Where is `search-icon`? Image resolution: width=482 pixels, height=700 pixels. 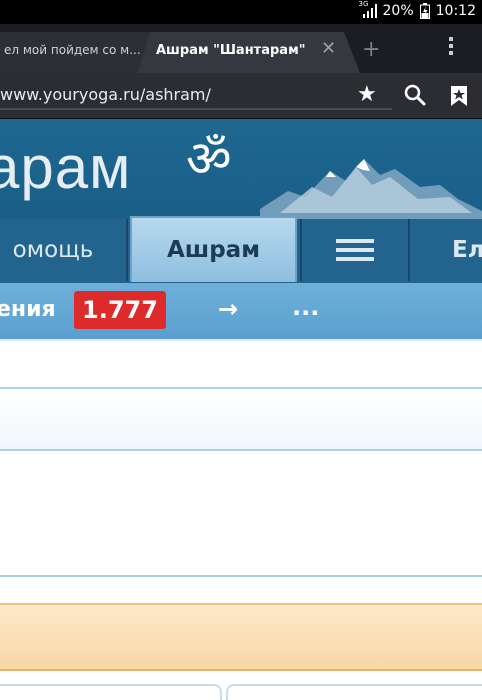
search-icon is located at coordinates (415, 95).